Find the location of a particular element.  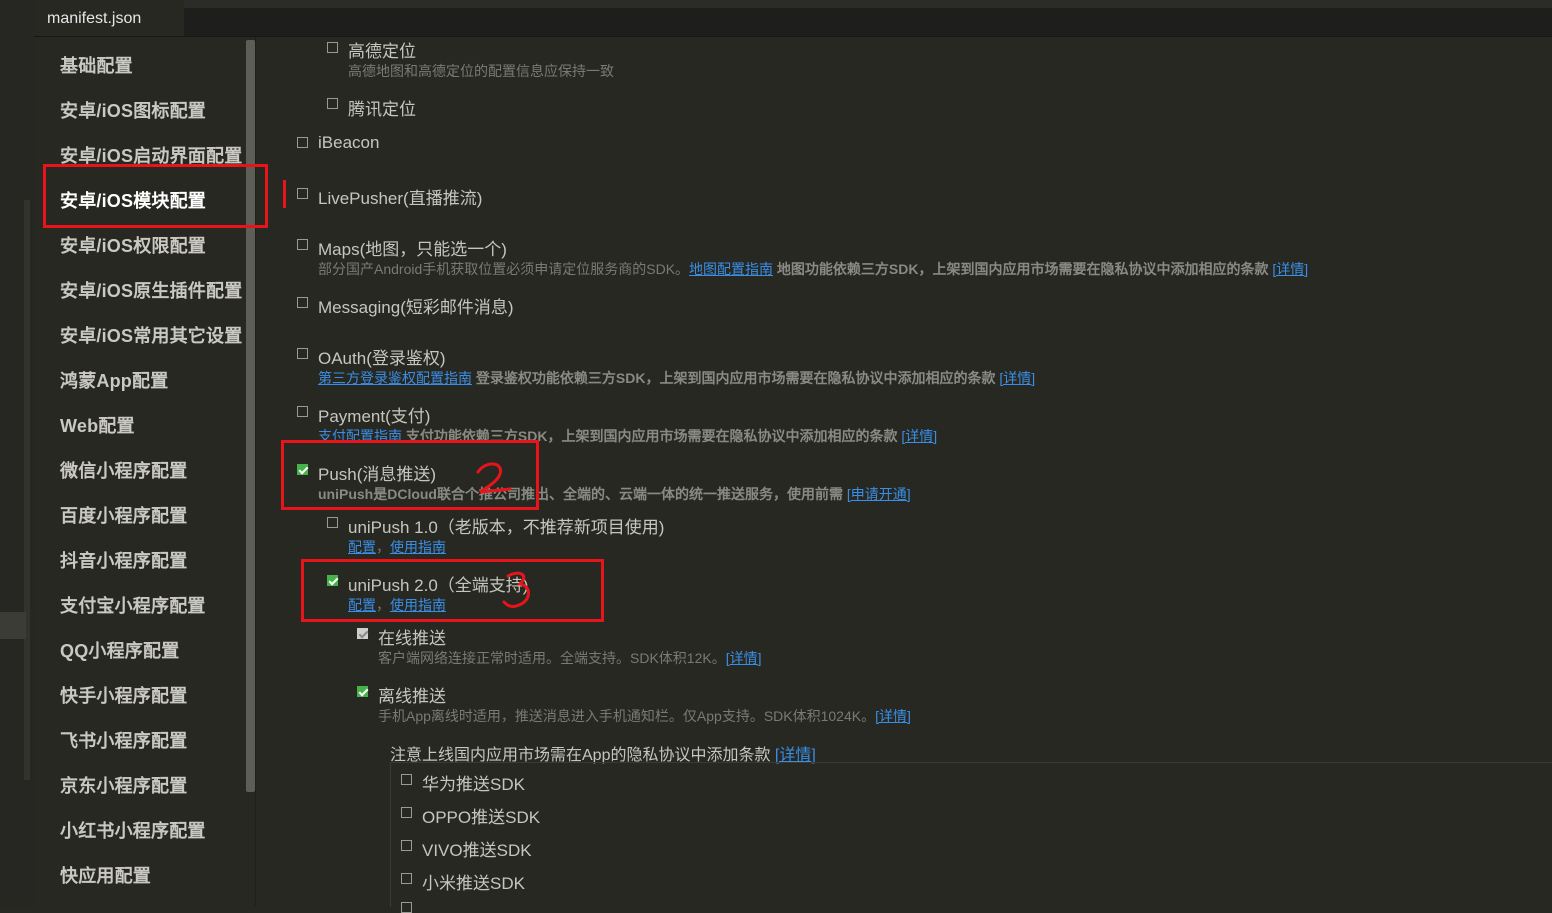

left-gutter is located at coordinates (17, 453).